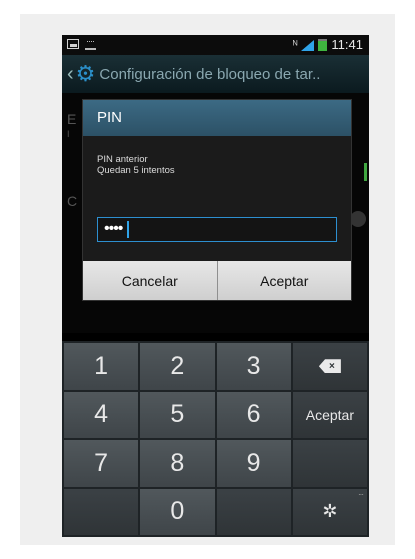 Image resolution: width=415 pixels, height=559 pixels. What do you see at coordinates (72, 201) in the screenshot?
I see `list-item-hint: C` at bounding box center [72, 201].